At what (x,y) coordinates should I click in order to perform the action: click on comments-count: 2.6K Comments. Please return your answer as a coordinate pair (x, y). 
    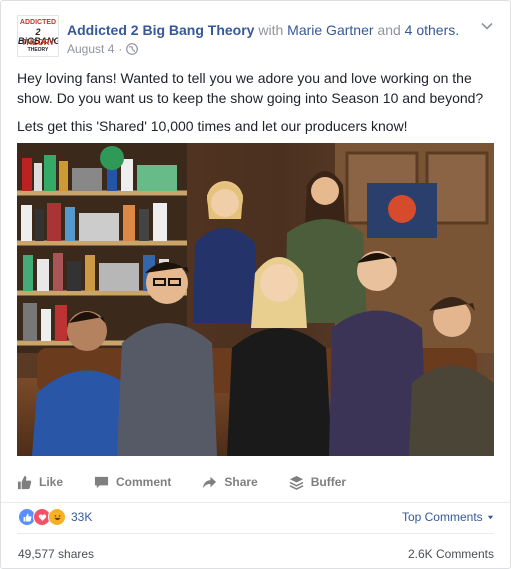
    Looking at the image, I should click on (451, 554).